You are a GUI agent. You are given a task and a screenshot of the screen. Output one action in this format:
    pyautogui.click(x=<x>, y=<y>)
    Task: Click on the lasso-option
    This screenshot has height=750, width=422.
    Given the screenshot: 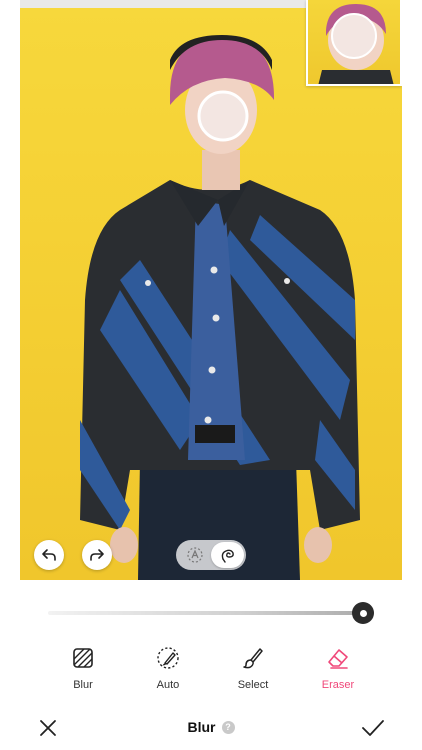 What is the action you would take?
    pyautogui.click(x=227, y=555)
    